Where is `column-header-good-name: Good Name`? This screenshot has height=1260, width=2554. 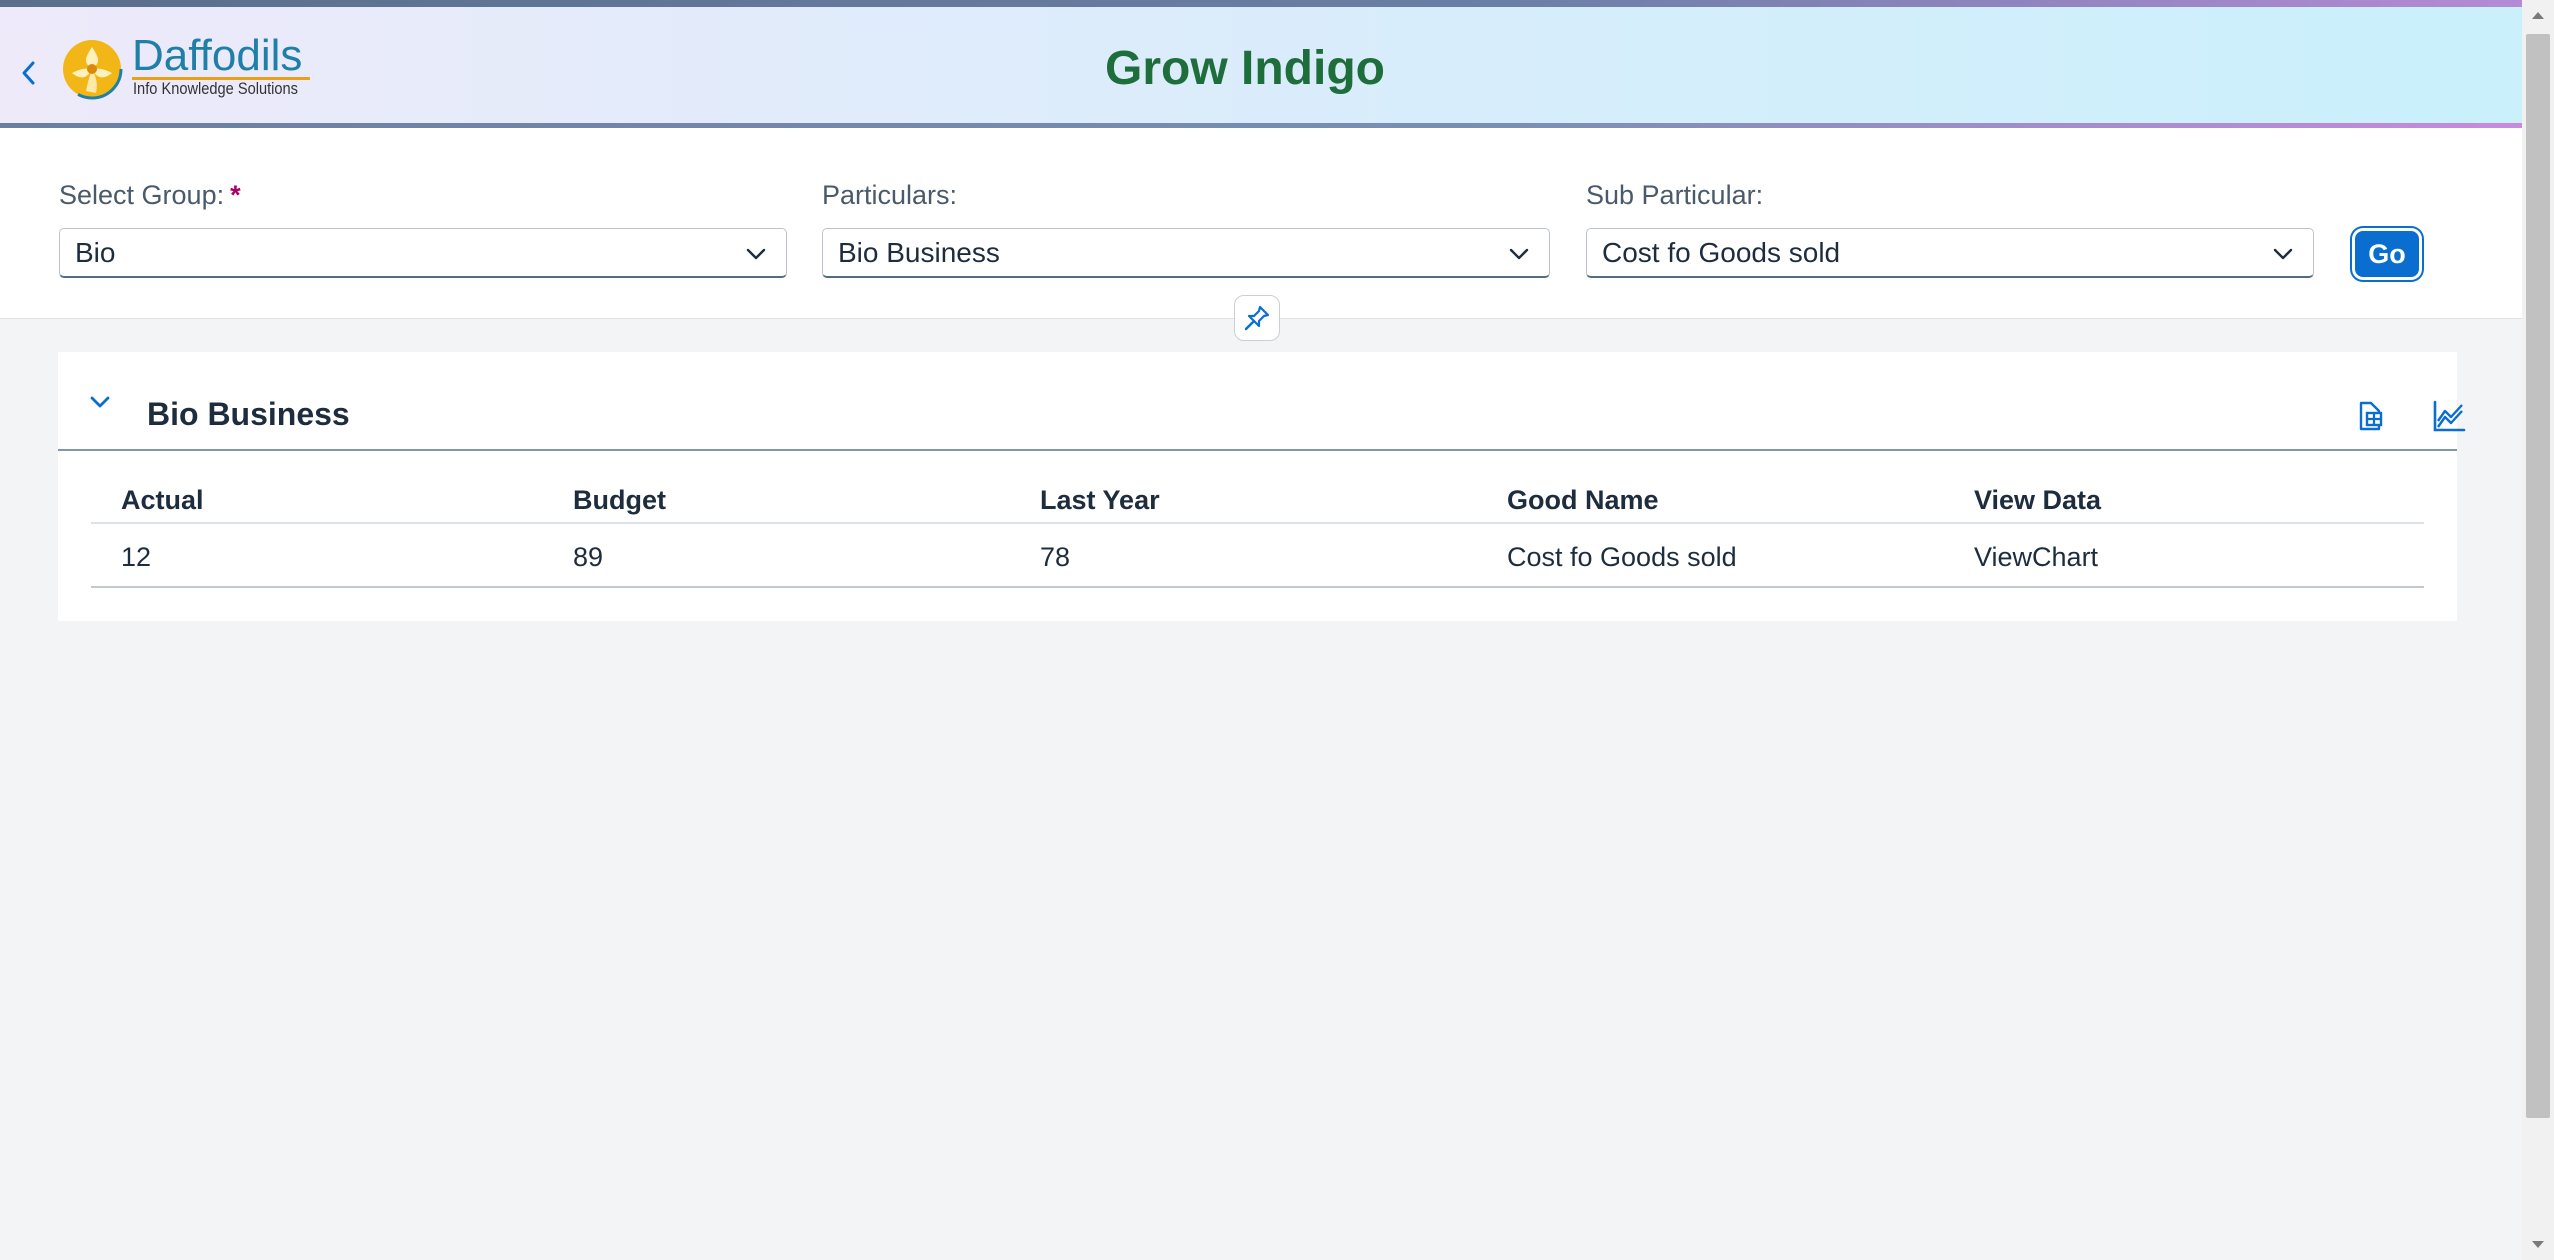 column-header-good-name: Good Name is located at coordinates (1583, 500).